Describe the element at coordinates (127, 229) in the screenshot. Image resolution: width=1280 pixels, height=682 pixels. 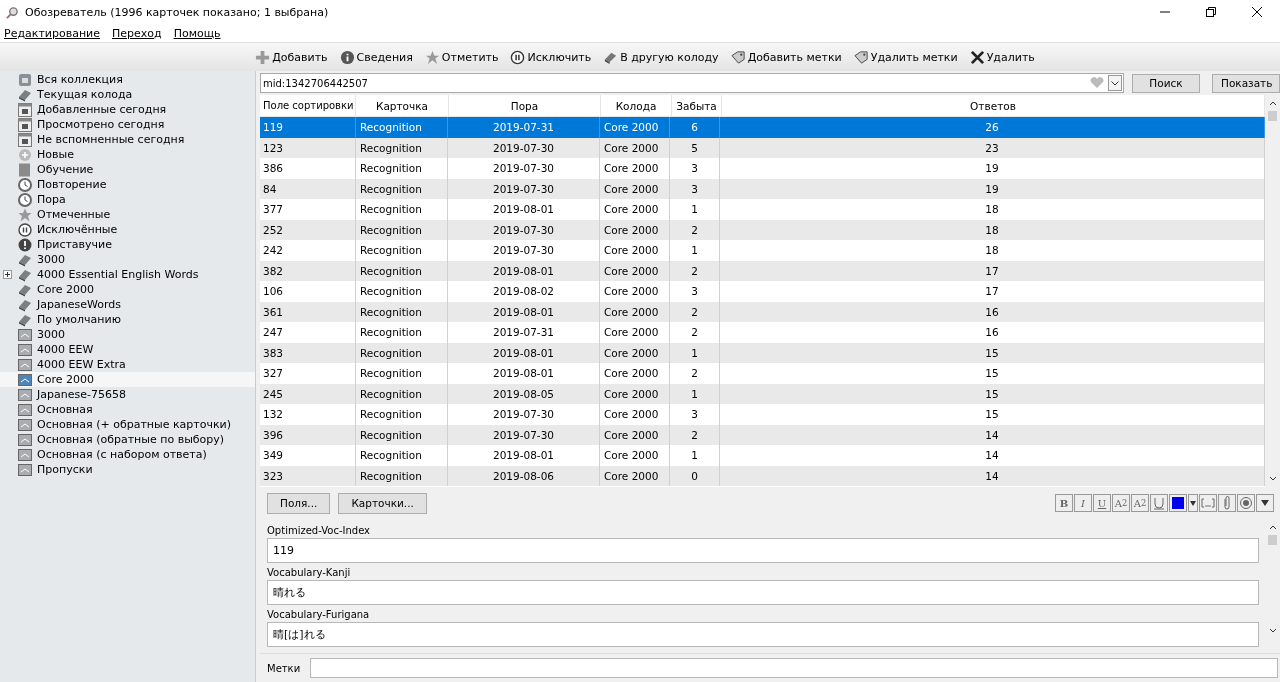
I see `sidebar-item: Исключённые` at that location.